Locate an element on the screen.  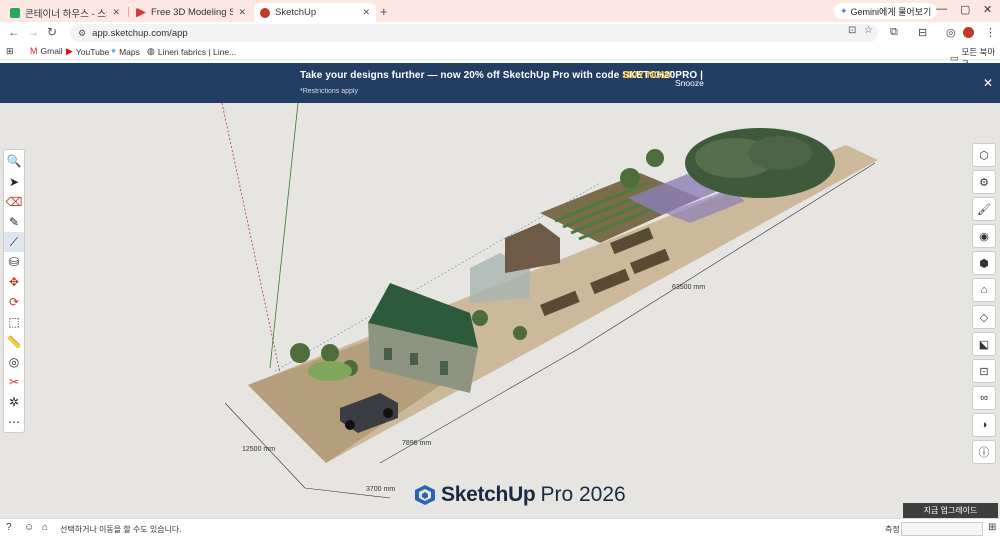
outliner-icon: ⊡ is located at coordinates (984, 371).